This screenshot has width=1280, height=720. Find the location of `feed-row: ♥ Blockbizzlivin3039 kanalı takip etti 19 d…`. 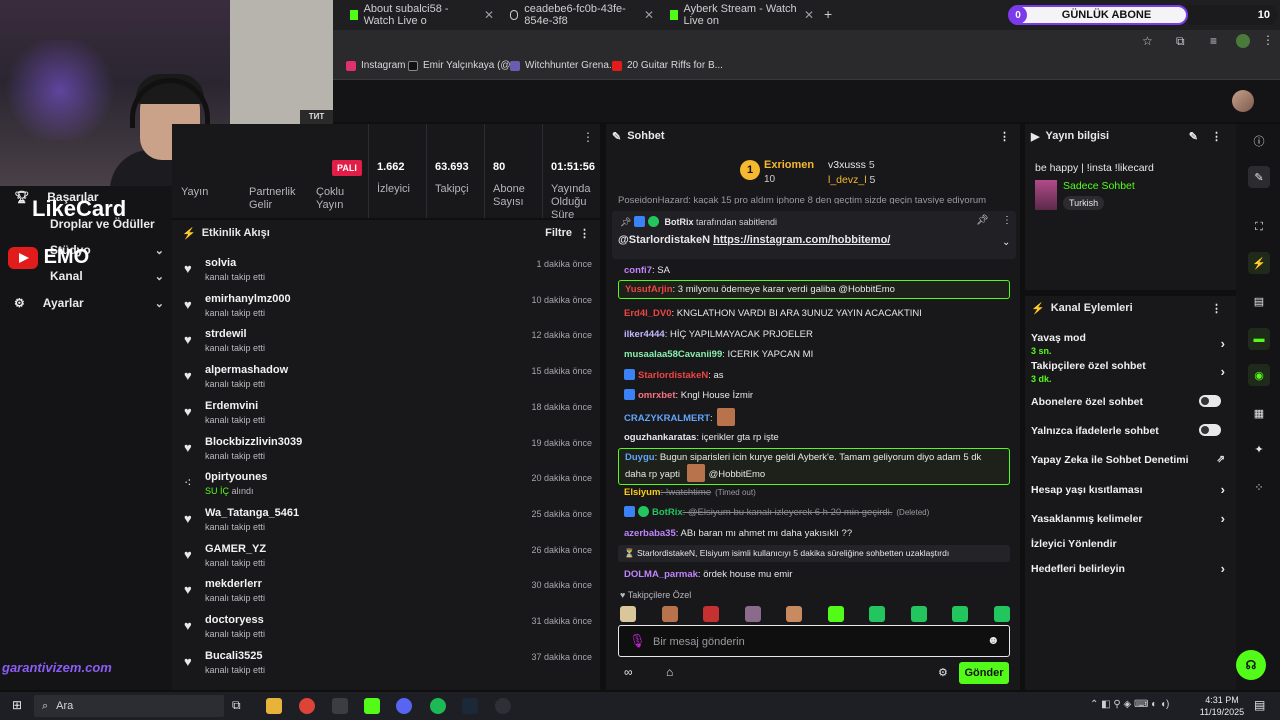

feed-row: ♥ Blockbizzlivin3039 kanalı takip etti 19 d… is located at coordinates (386, 451).